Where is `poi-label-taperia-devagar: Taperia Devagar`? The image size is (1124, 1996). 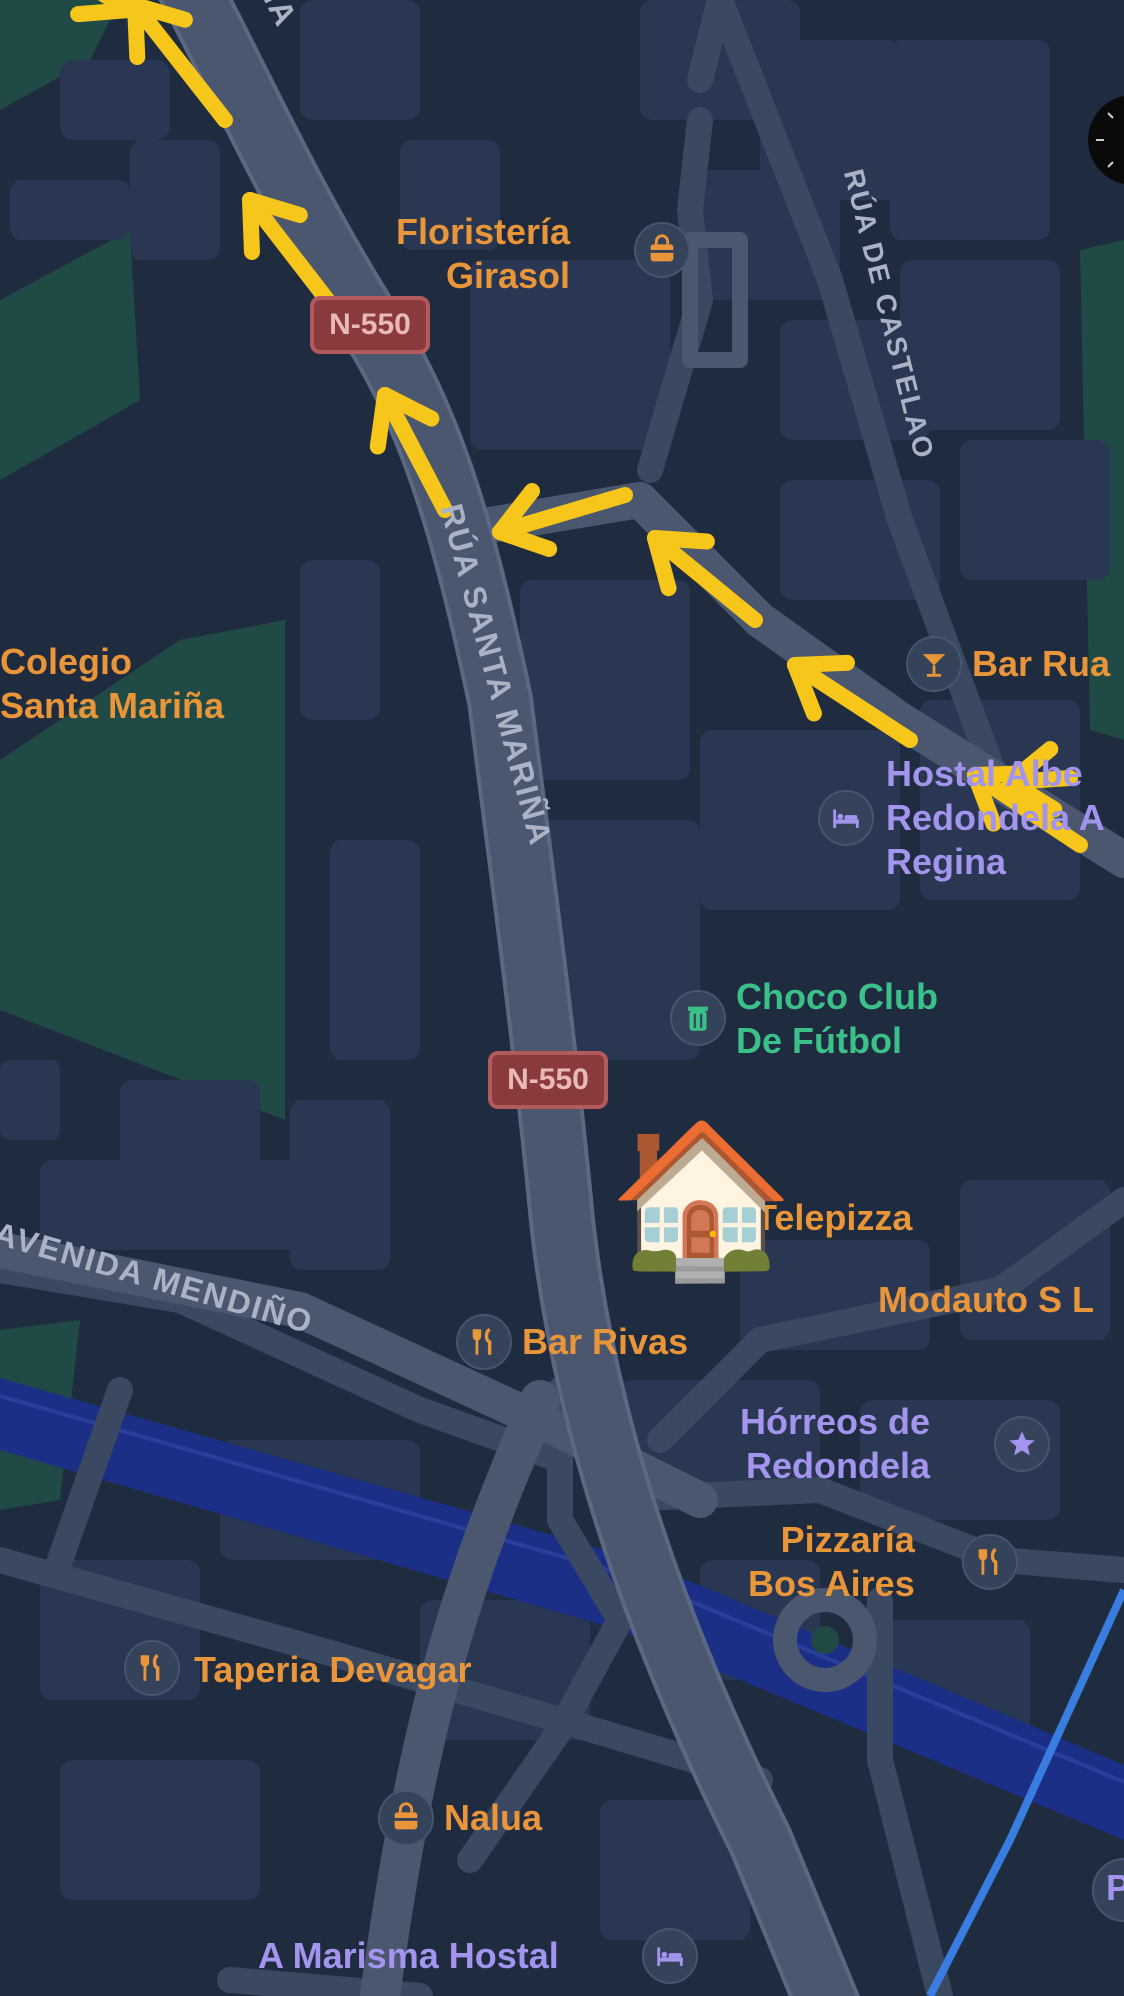 poi-label-taperia-devagar: Taperia Devagar is located at coordinates (332, 1670).